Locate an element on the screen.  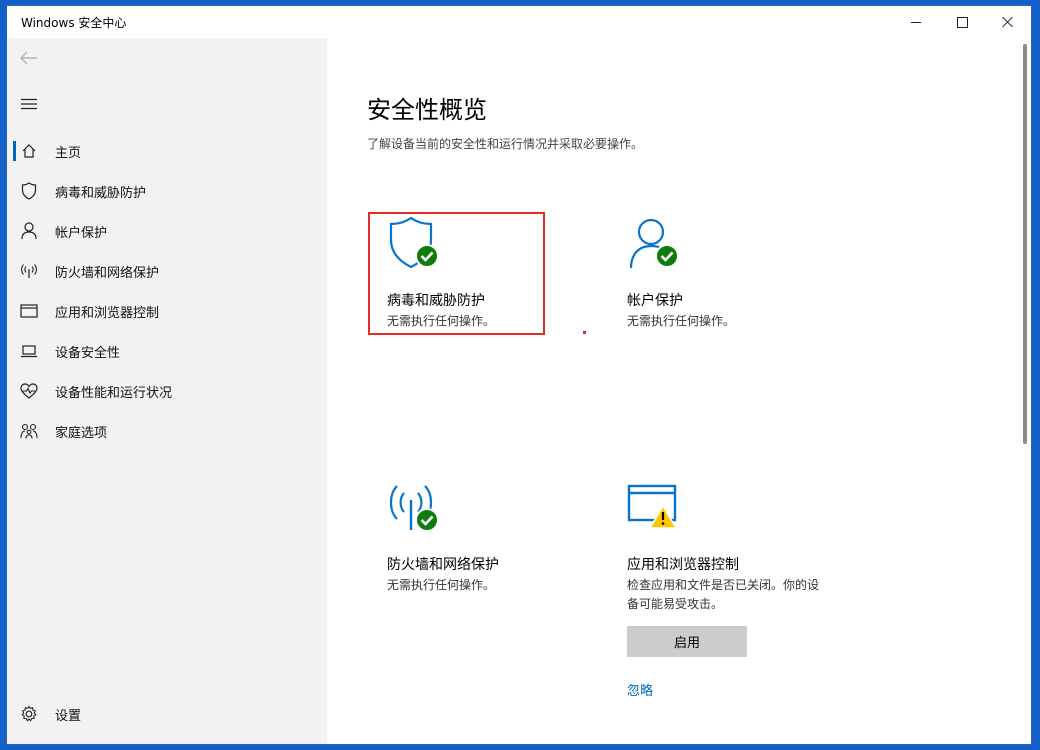
maximize-icon is located at coordinates (962, 22).